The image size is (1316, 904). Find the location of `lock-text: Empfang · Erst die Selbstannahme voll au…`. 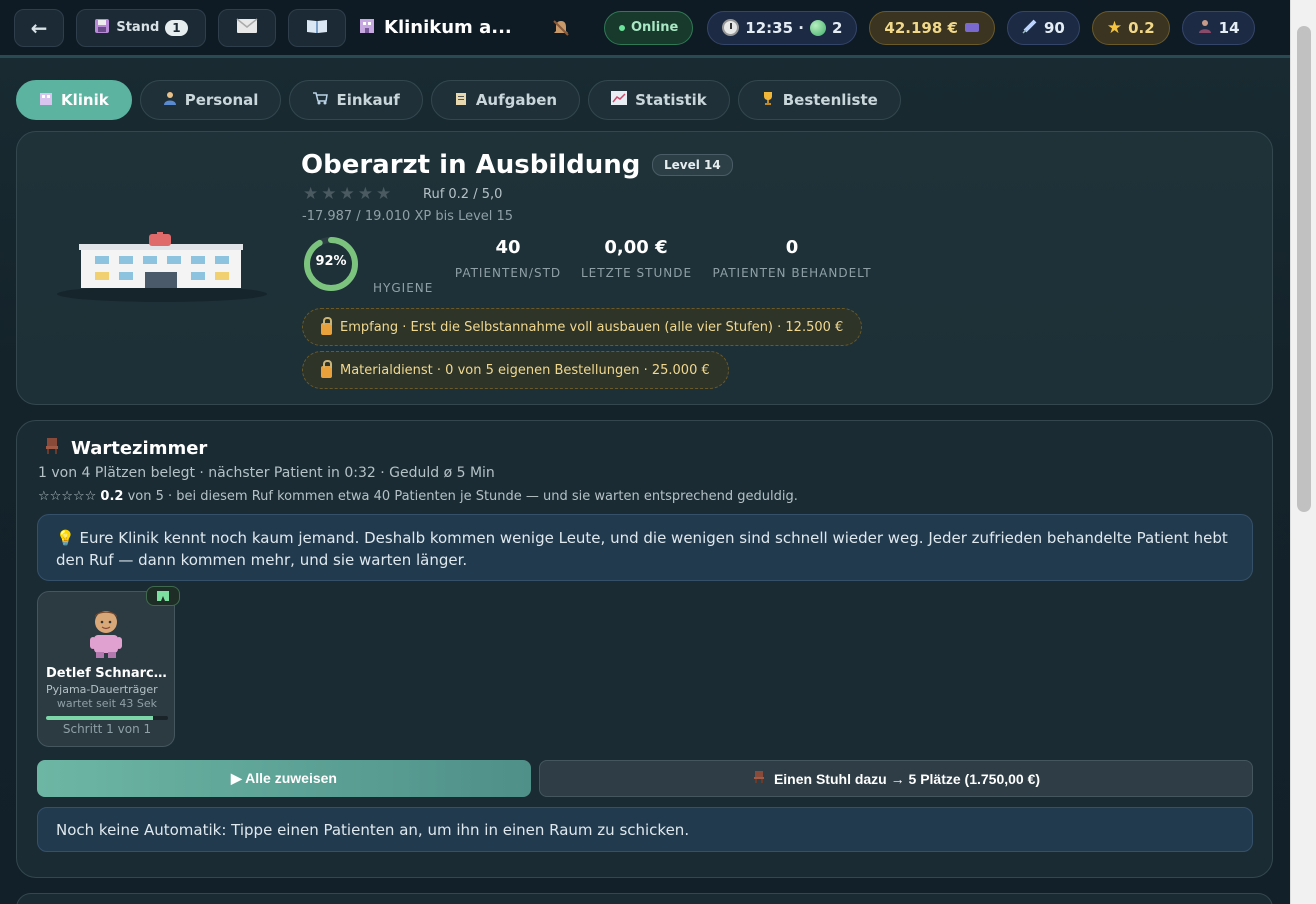

lock-text: Empfang · Erst die Selbstannahme voll au… is located at coordinates (592, 327).